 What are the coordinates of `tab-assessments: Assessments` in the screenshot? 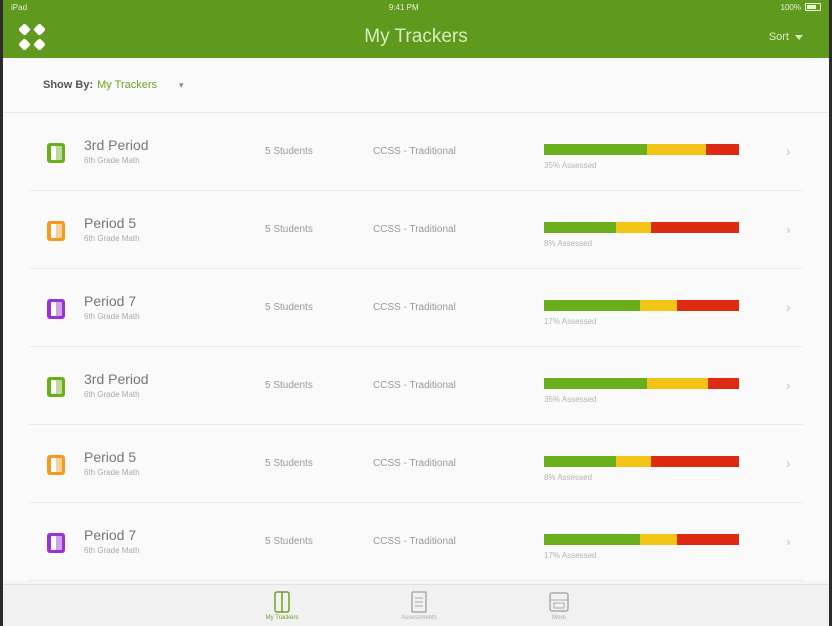 It's located at (419, 606).